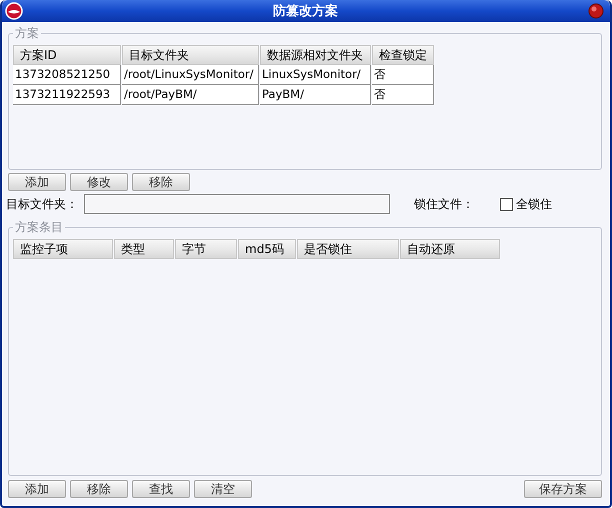 Image resolution: width=612 pixels, height=508 pixels. I want to click on column-header: 字节, so click(206, 249).